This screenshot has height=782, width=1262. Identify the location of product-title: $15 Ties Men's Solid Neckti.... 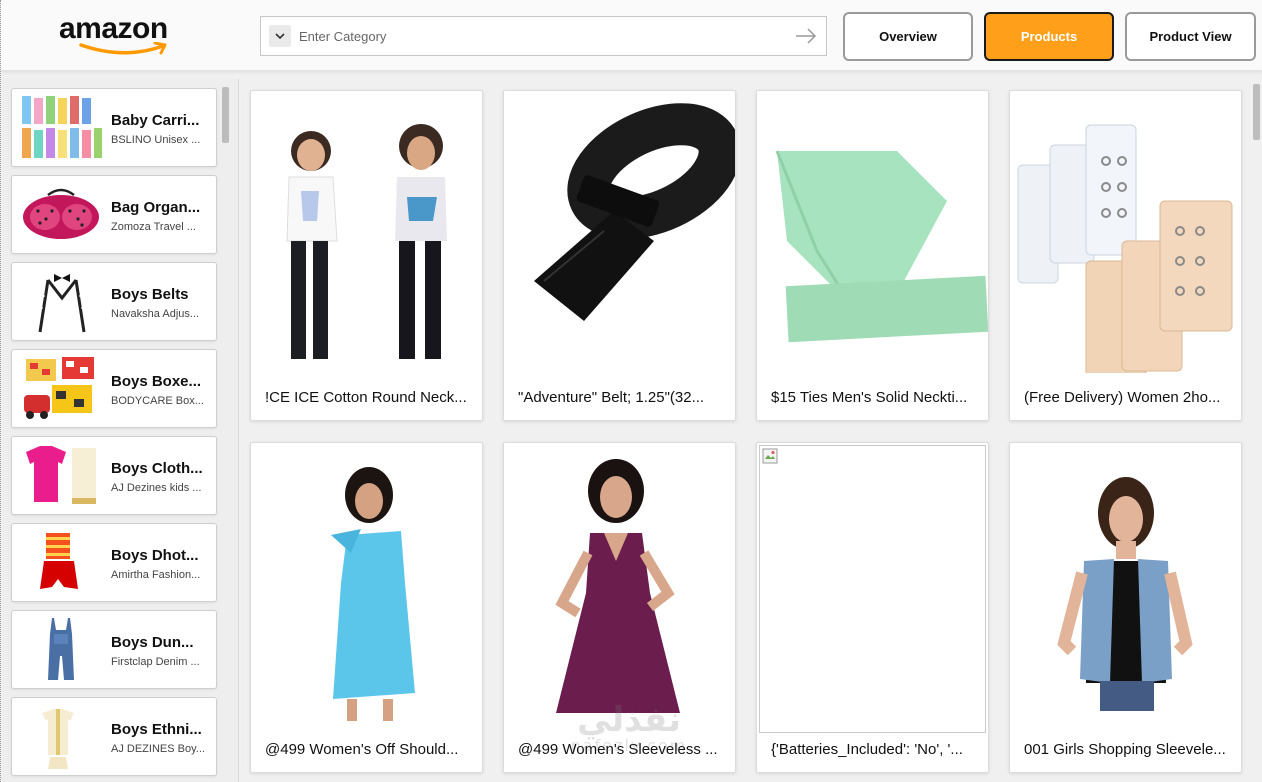
(869, 397).